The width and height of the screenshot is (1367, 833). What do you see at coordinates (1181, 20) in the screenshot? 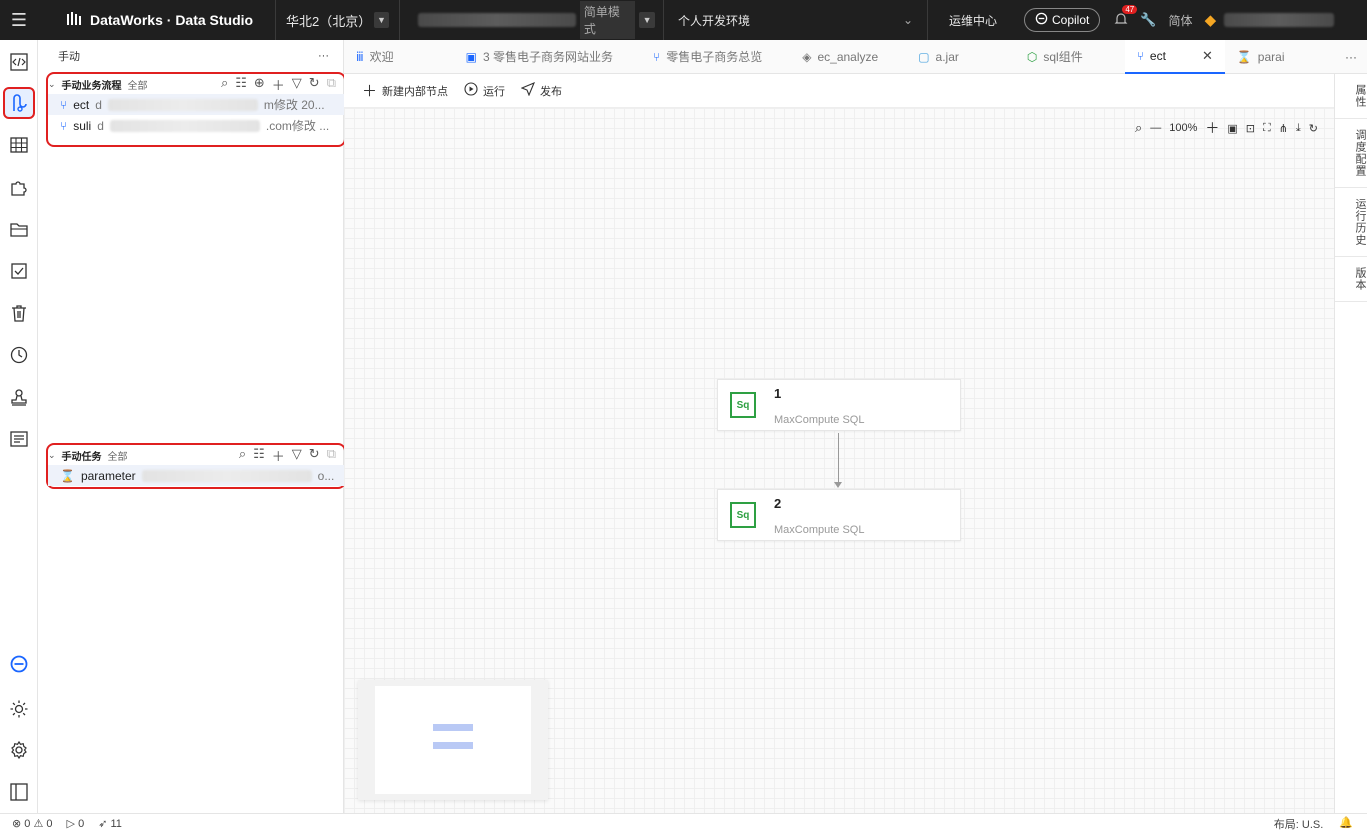
I see `language-switch: 简体` at bounding box center [1181, 20].